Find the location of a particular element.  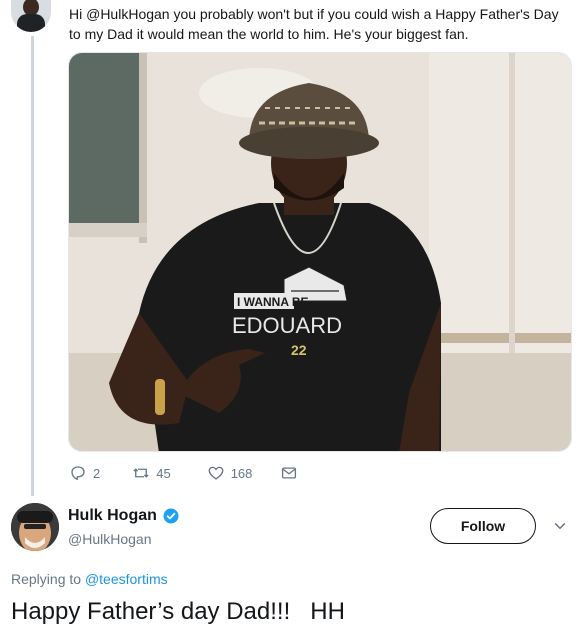

reply-author-name: Hulk Hogan is located at coordinates (124, 516).